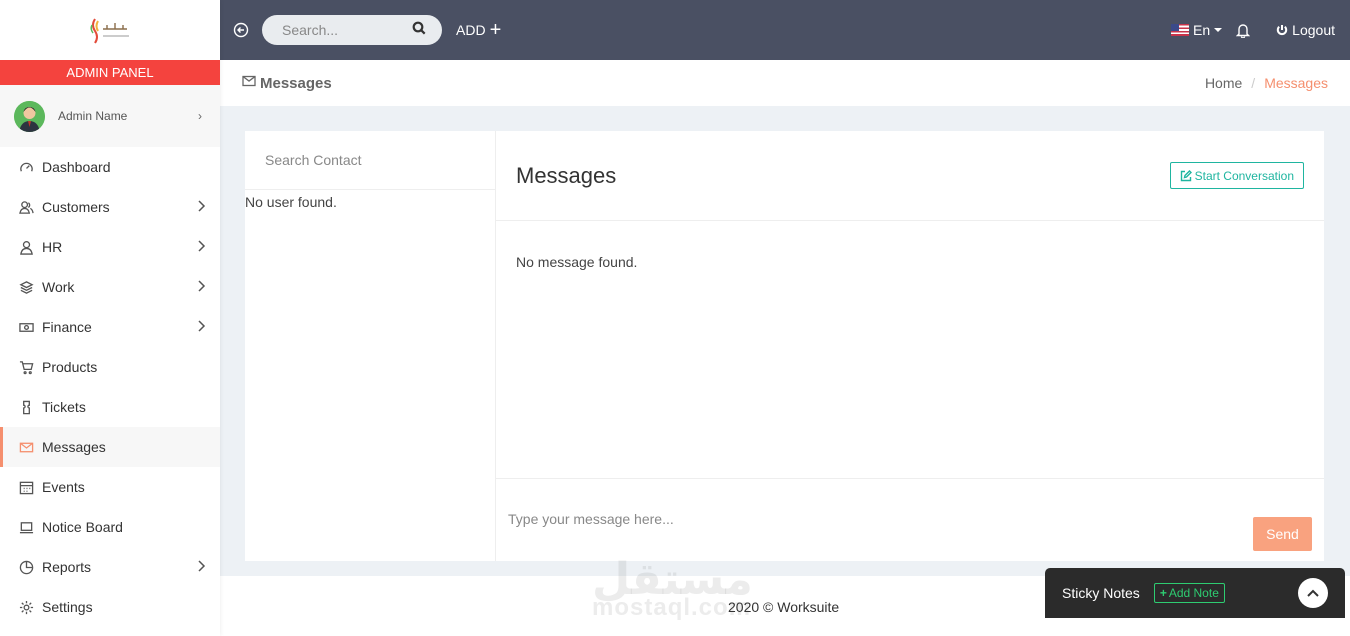  What do you see at coordinates (785, 30) in the screenshot?
I see `top-navbar: ADD + En Logout` at bounding box center [785, 30].